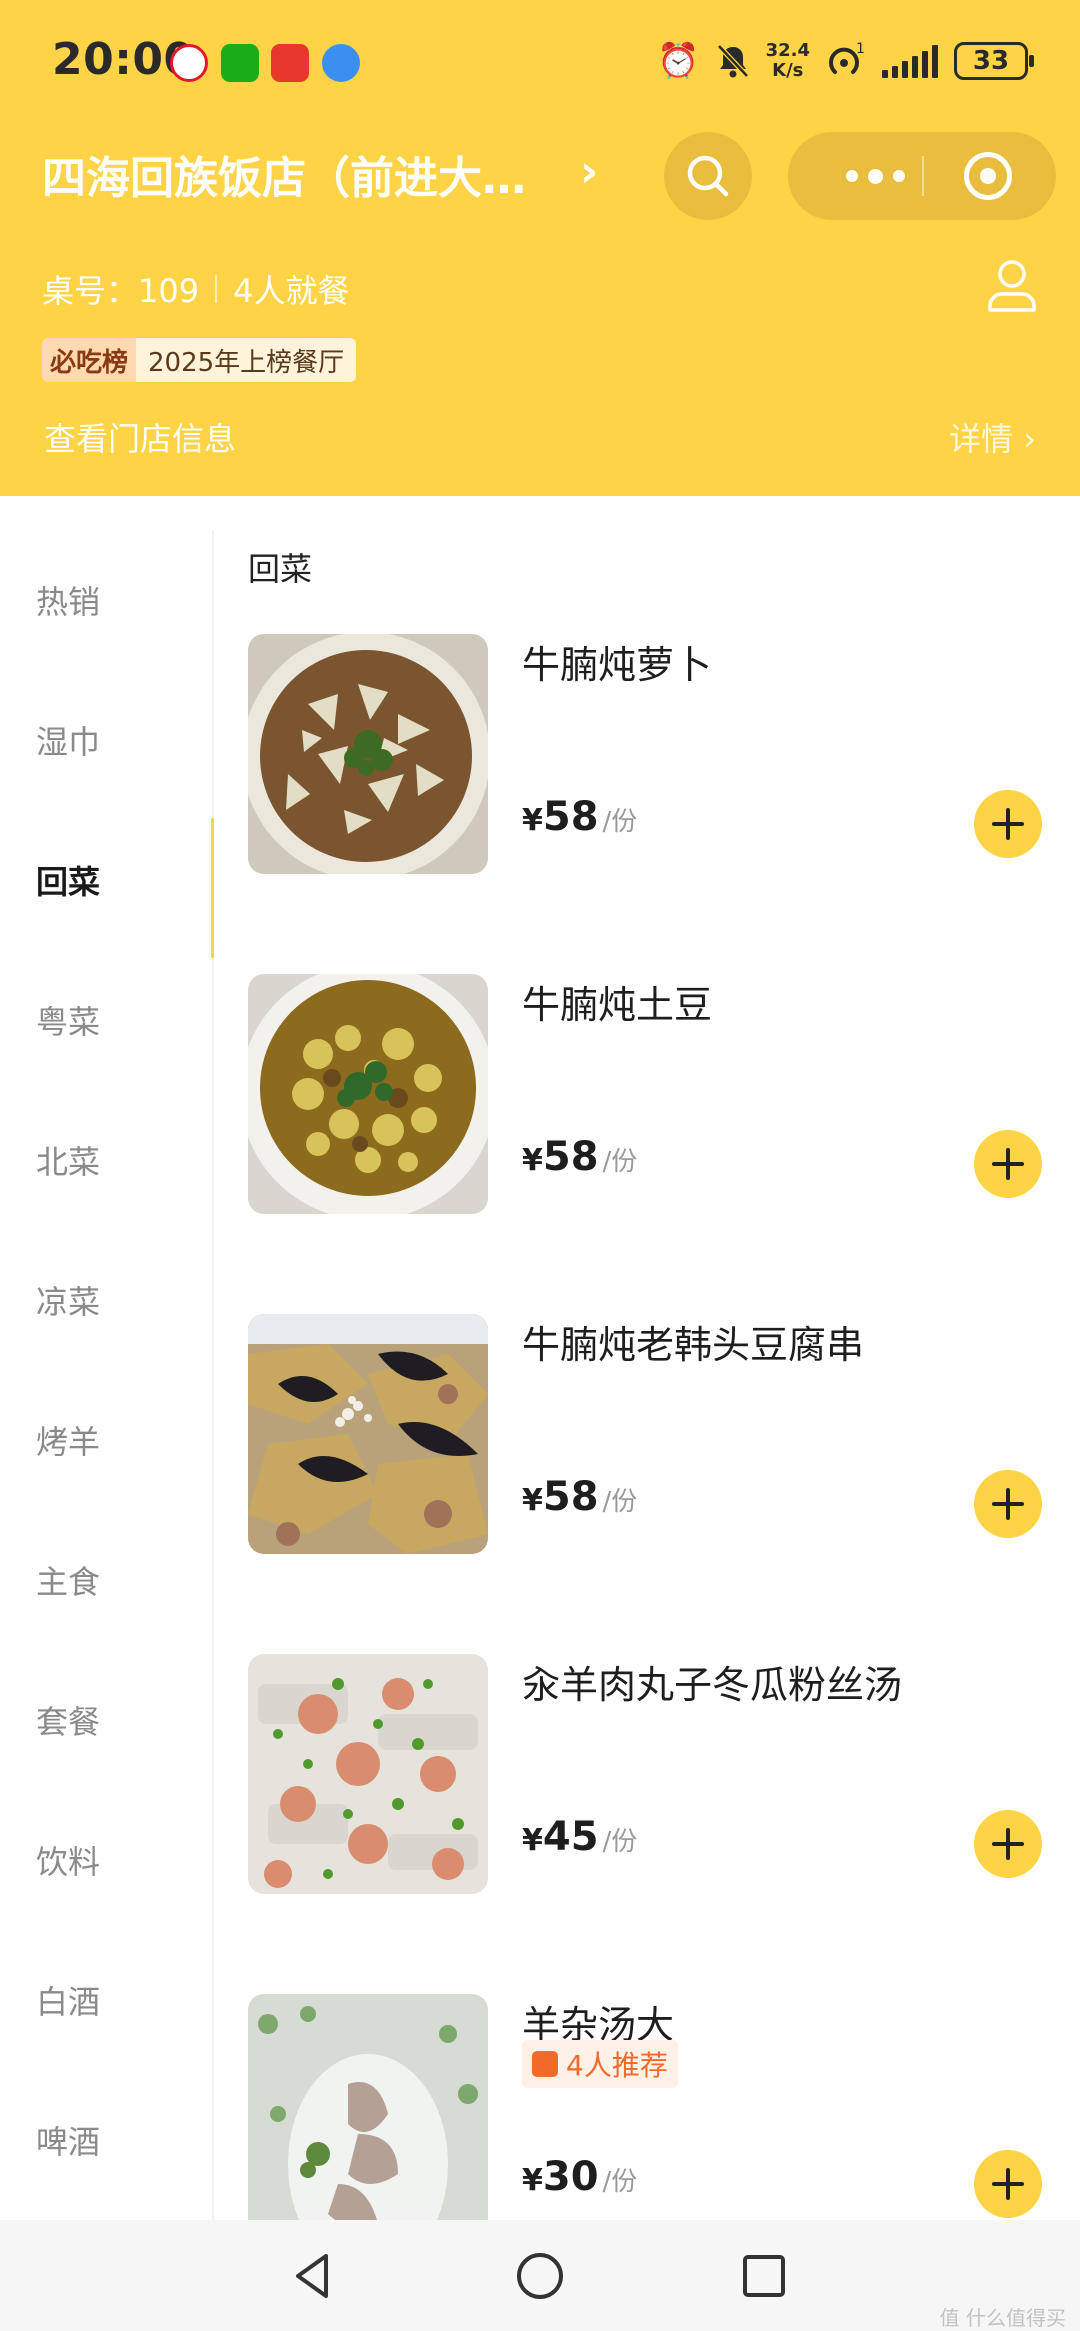 The image size is (1080, 2331). Describe the element at coordinates (240, 63) in the screenshot. I see `wechat-notification-icon` at that location.